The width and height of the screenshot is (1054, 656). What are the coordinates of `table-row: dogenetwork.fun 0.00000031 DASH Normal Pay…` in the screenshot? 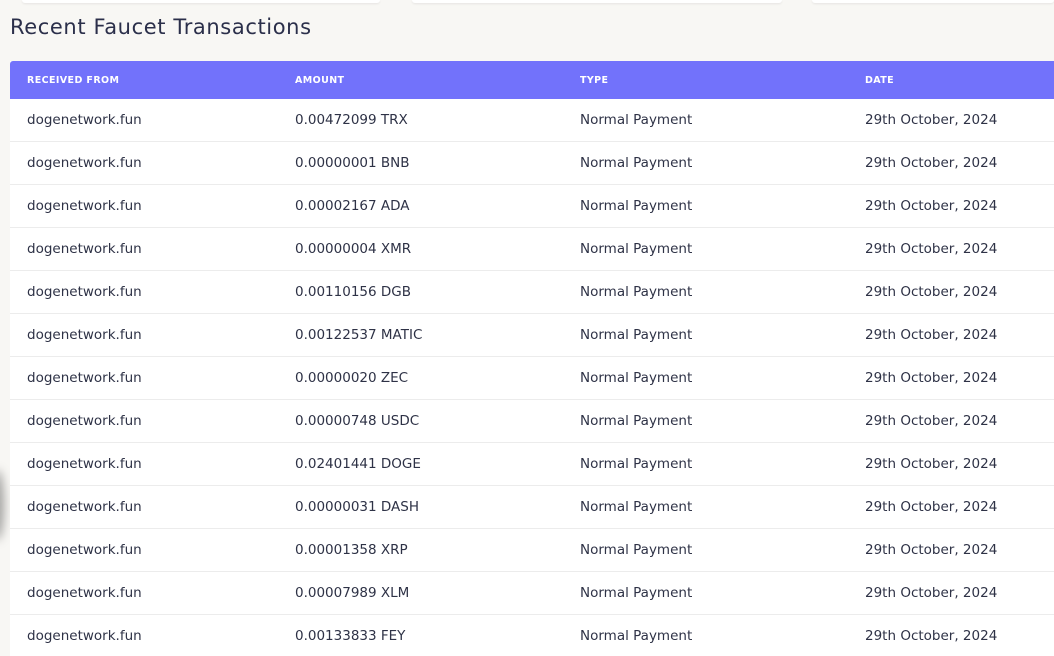 It's located at (532, 507).